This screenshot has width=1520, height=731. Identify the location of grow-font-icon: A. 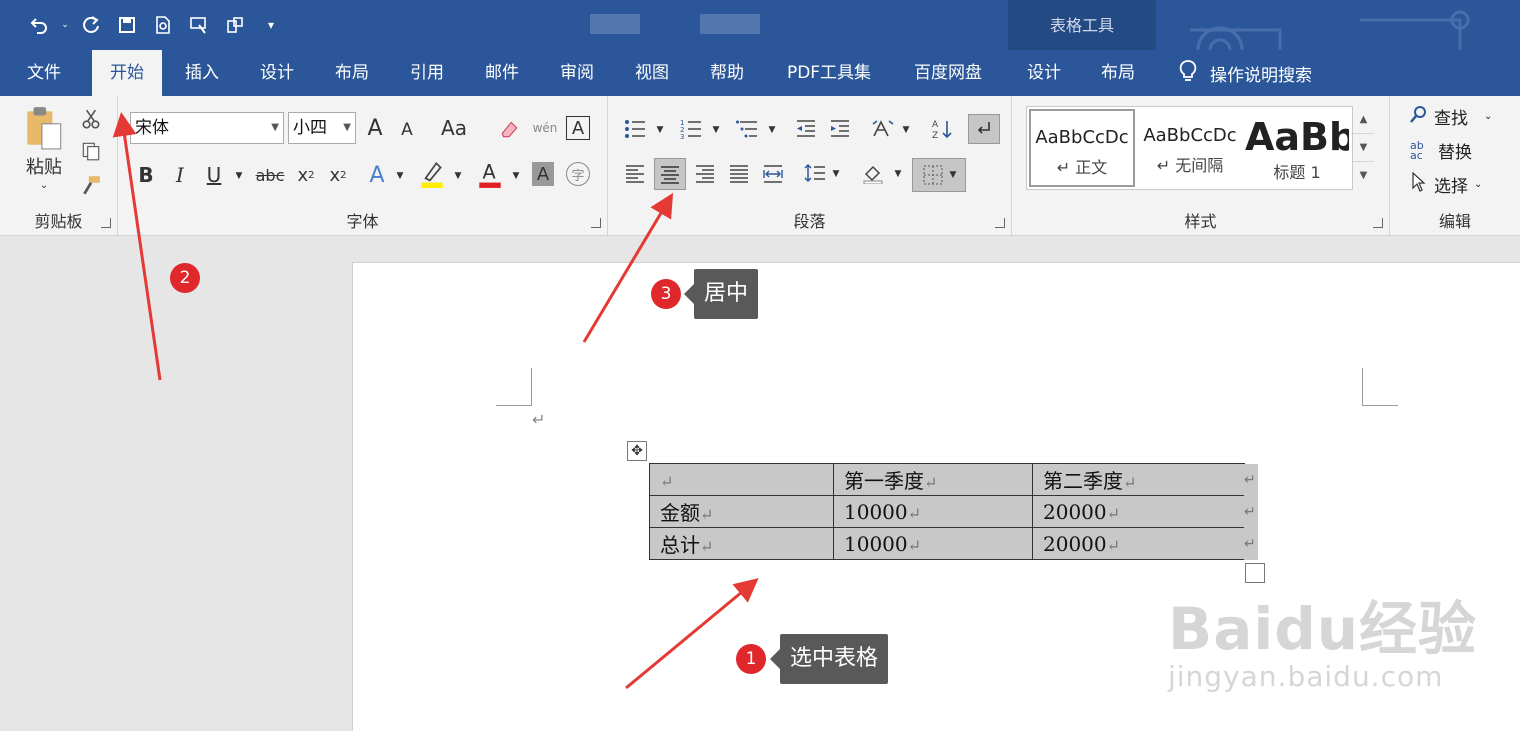
(375, 128).